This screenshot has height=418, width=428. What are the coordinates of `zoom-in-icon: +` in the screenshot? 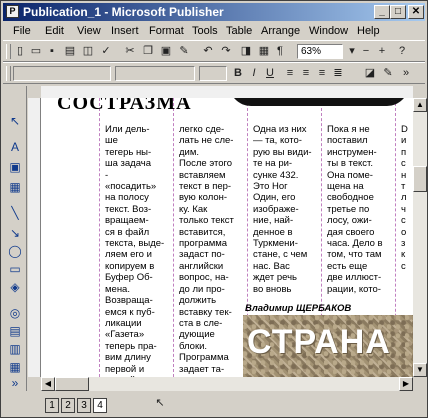 It's located at (382, 51).